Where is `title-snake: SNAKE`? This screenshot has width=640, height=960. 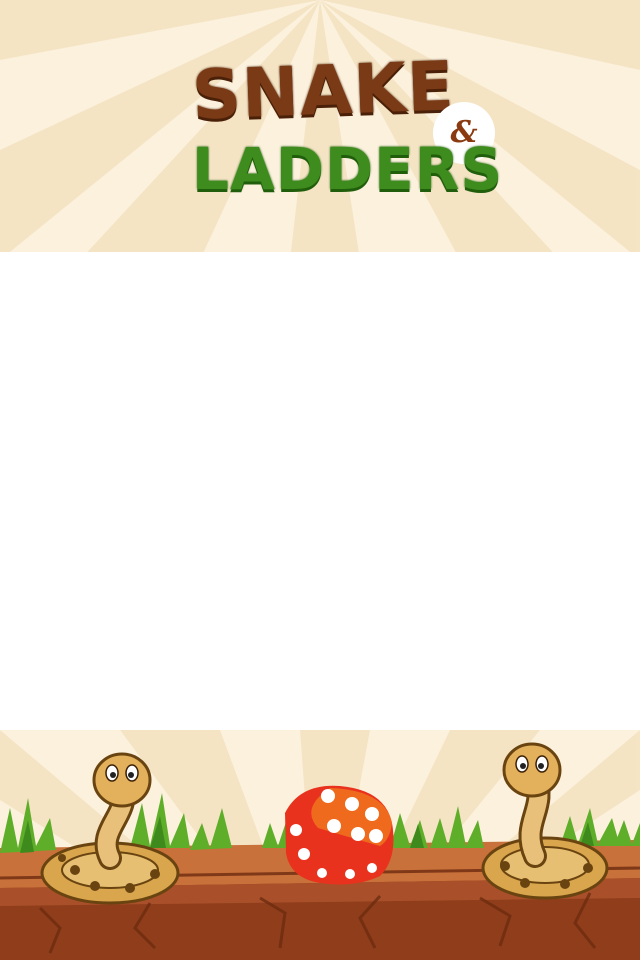 title-snake: SNAKE is located at coordinates (323, 91).